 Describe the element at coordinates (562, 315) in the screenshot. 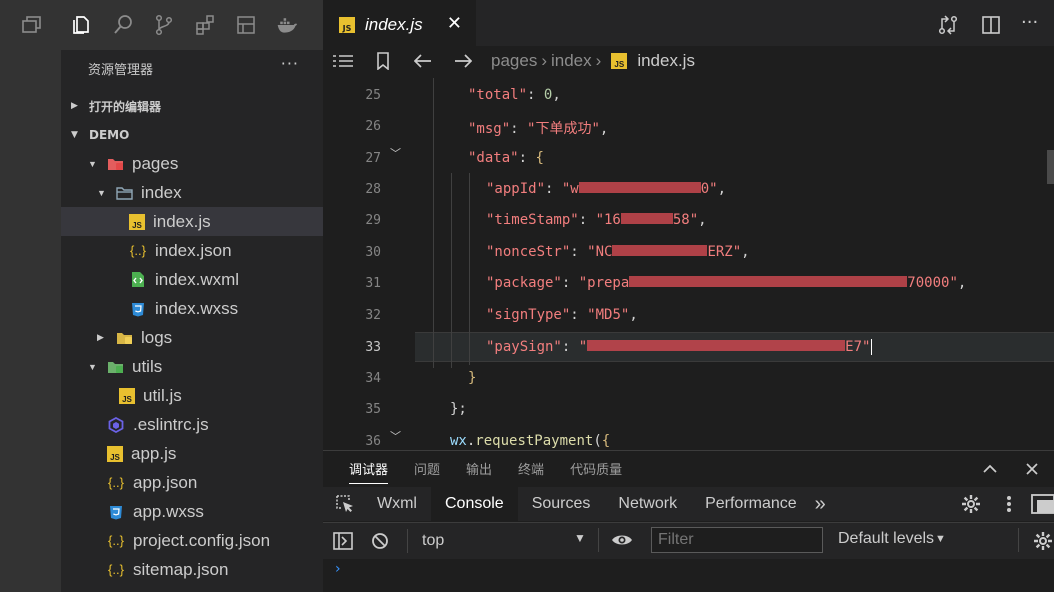

I see `code-line-32: "signType": "MD5",` at that location.